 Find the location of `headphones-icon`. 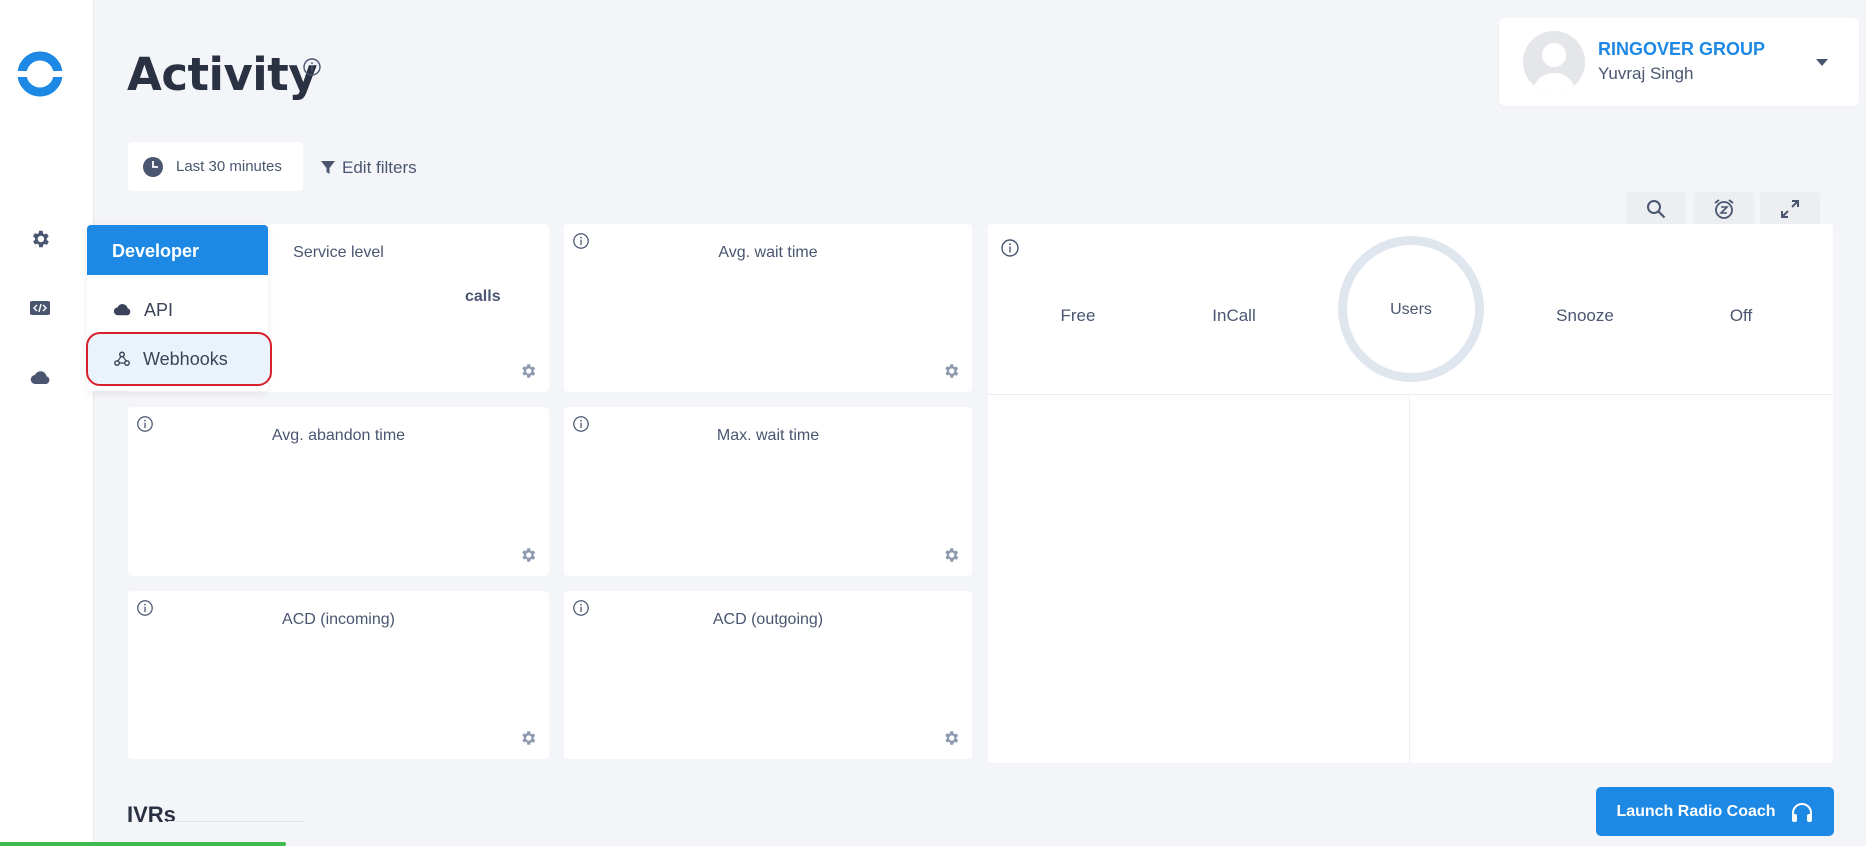

headphones-icon is located at coordinates (1801, 812).